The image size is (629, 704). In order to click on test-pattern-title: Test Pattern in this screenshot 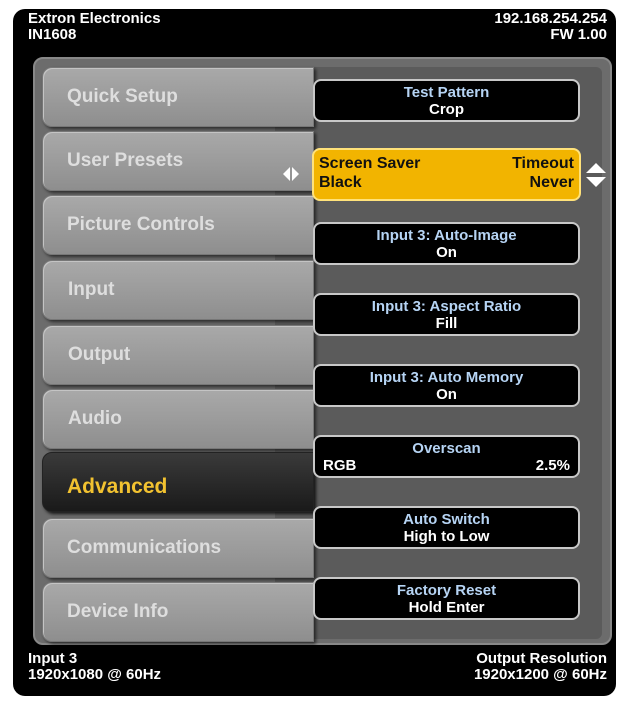, I will do `click(446, 92)`.